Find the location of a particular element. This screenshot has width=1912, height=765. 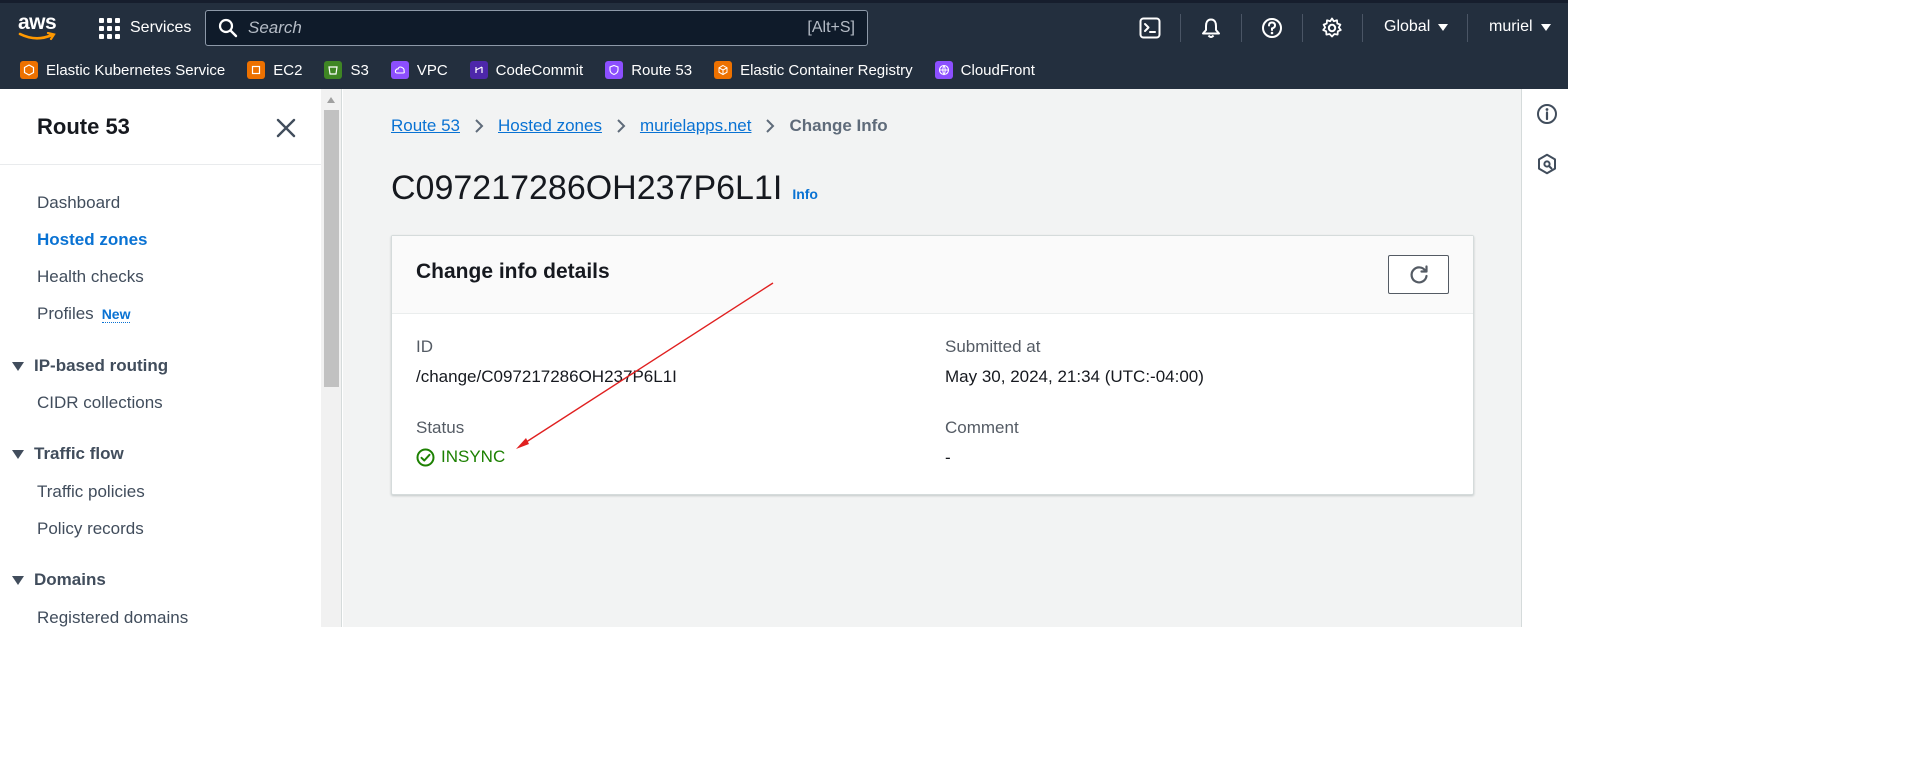

gear-icon is located at coordinates (1332, 27).